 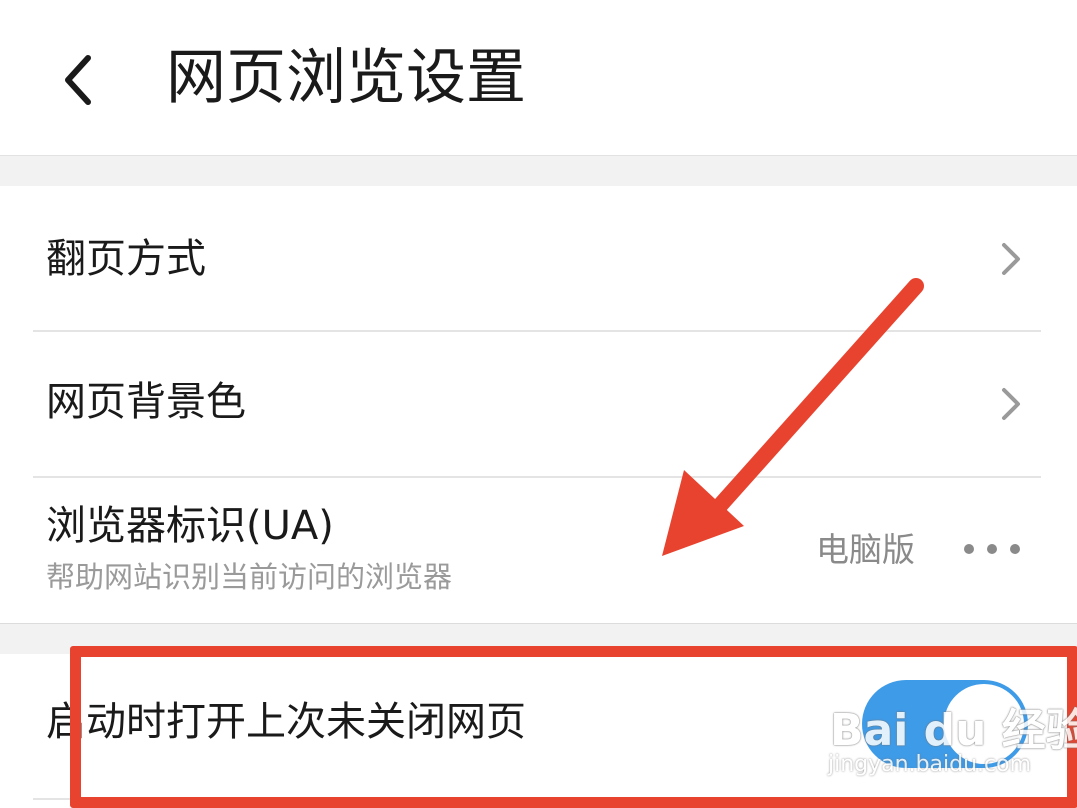 What do you see at coordinates (953, 730) in the screenshot?
I see `watermark-logo: Bai du 经验` at bounding box center [953, 730].